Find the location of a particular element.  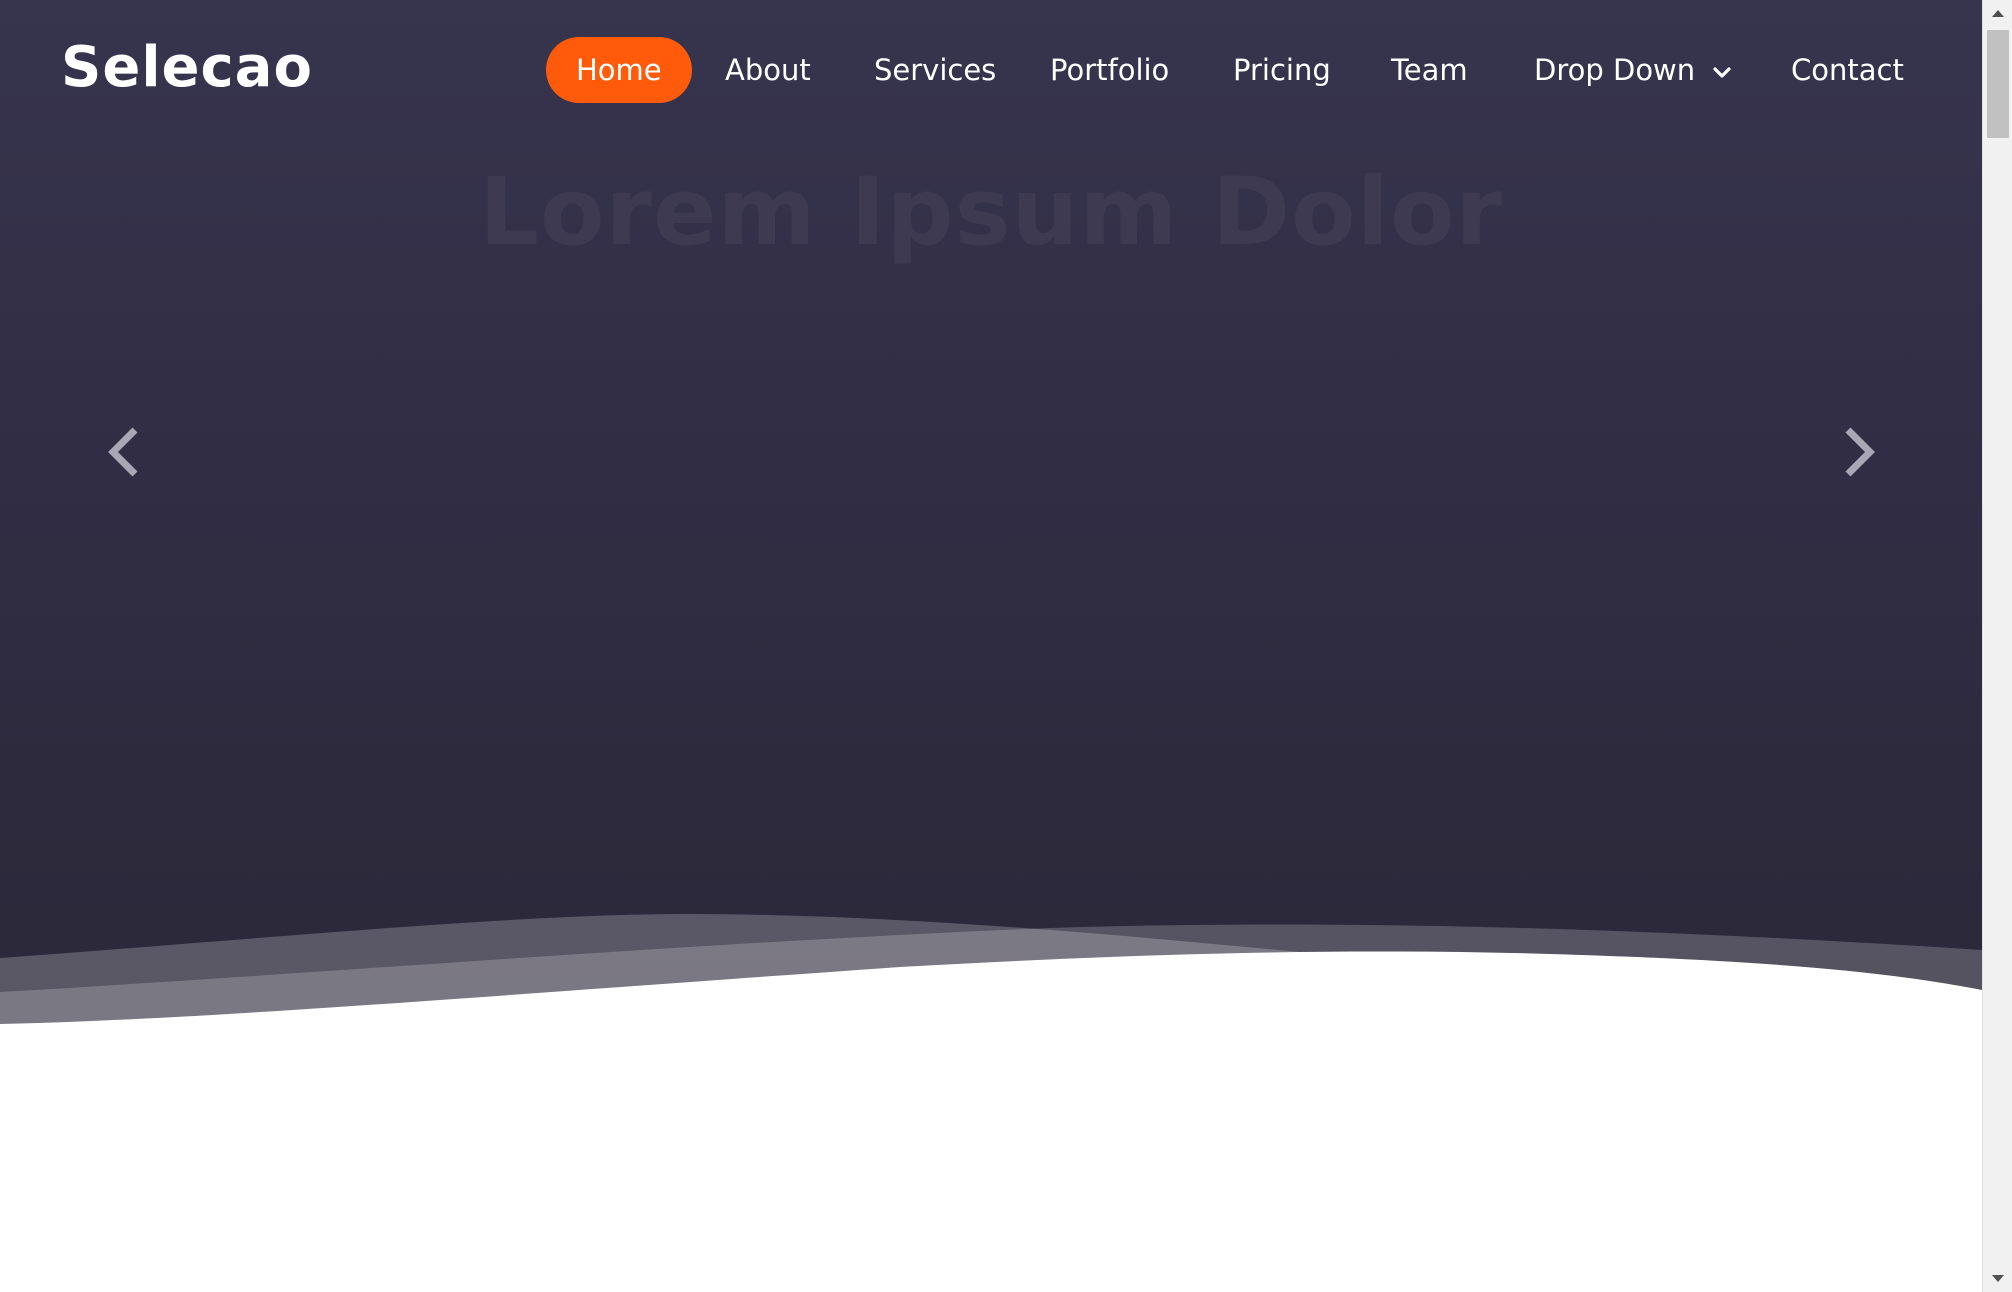

hero-title: Lorem Ipsum Dolor is located at coordinates (991, 212).